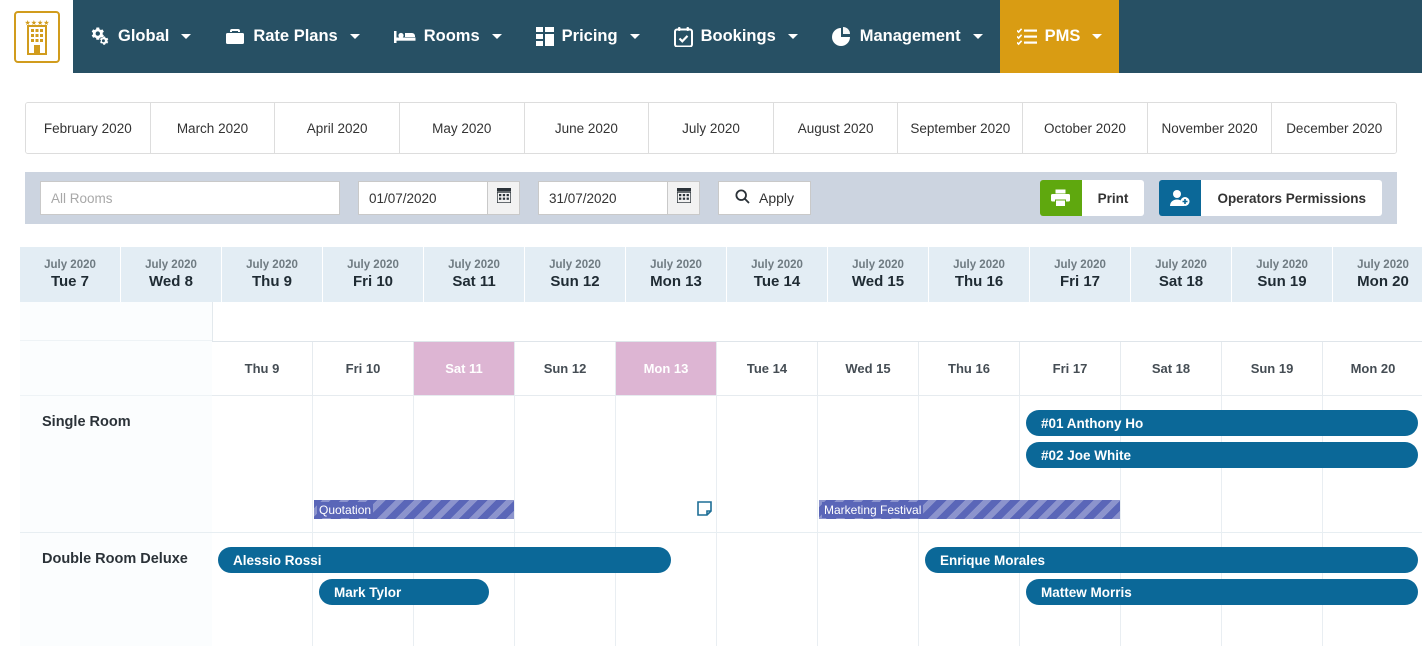 This screenshot has width=1422, height=657. What do you see at coordinates (462, 128) in the screenshot?
I see `month-tab: May 2020` at bounding box center [462, 128].